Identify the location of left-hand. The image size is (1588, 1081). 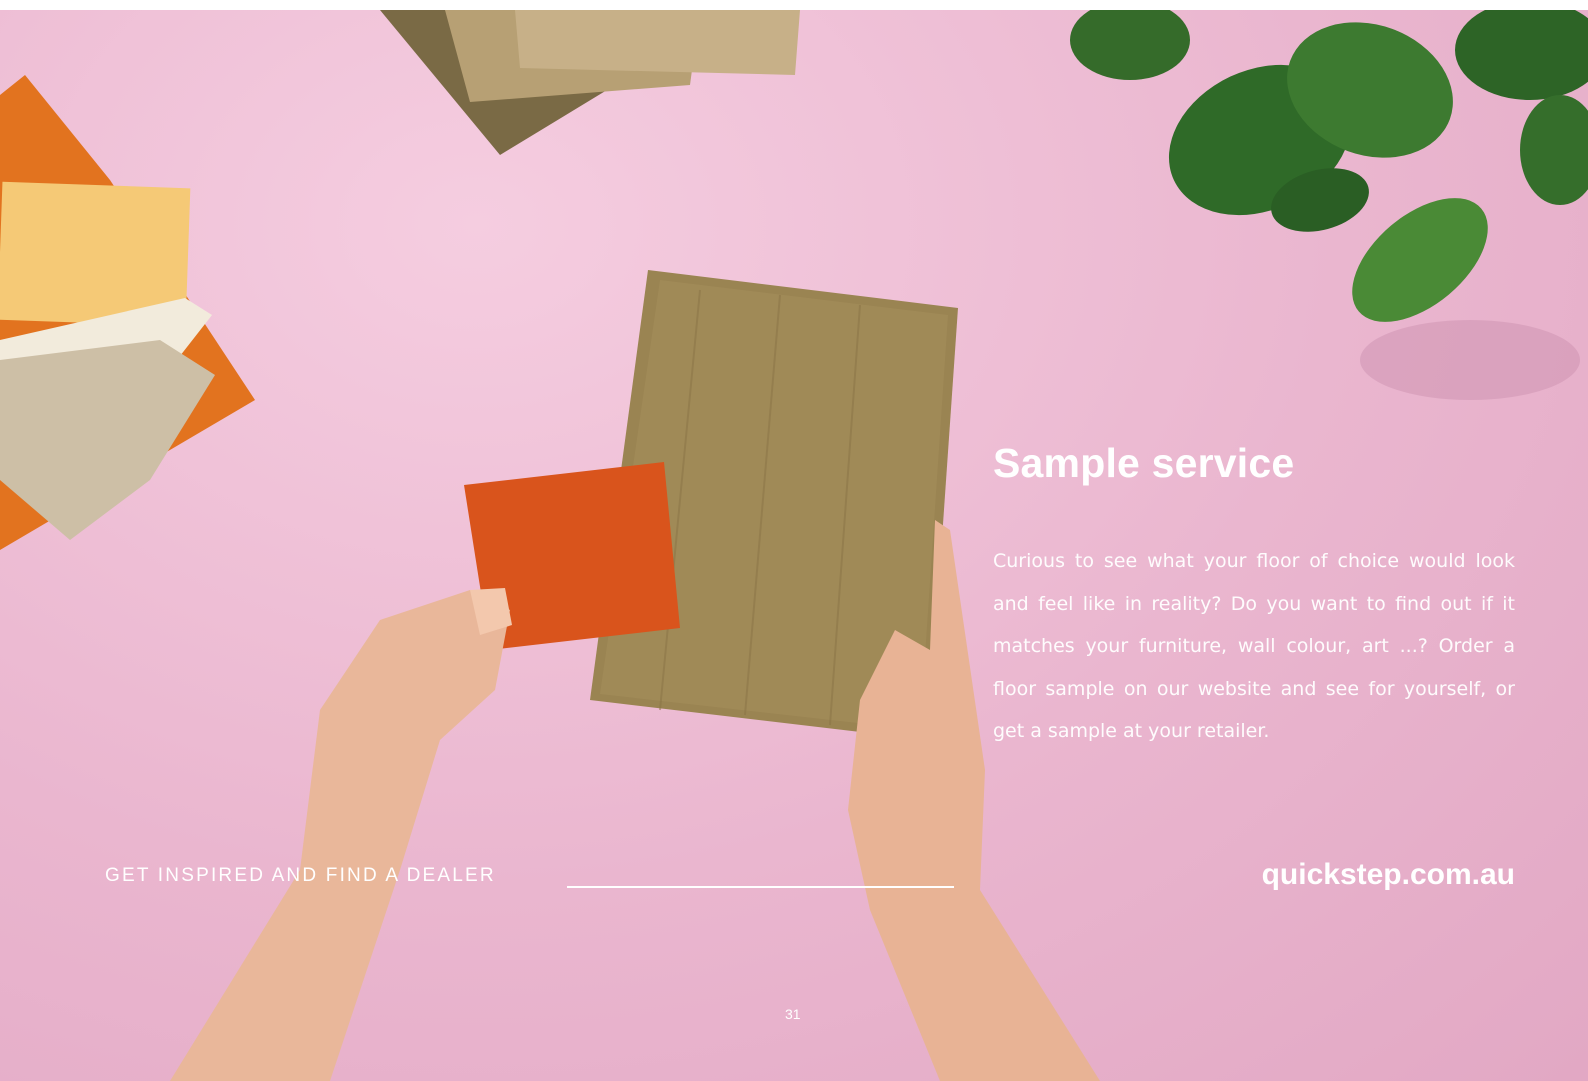
(341, 834).